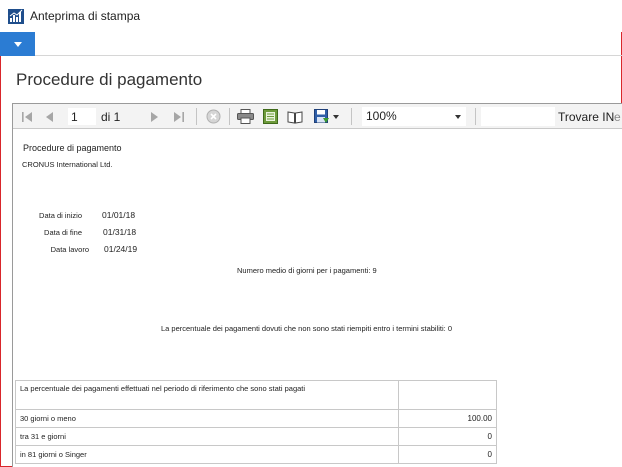 The width and height of the screenshot is (622, 467). What do you see at coordinates (60, 215) in the screenshot?
I see `start-date-label: Data di inizio` at bounding box center [60, 215].